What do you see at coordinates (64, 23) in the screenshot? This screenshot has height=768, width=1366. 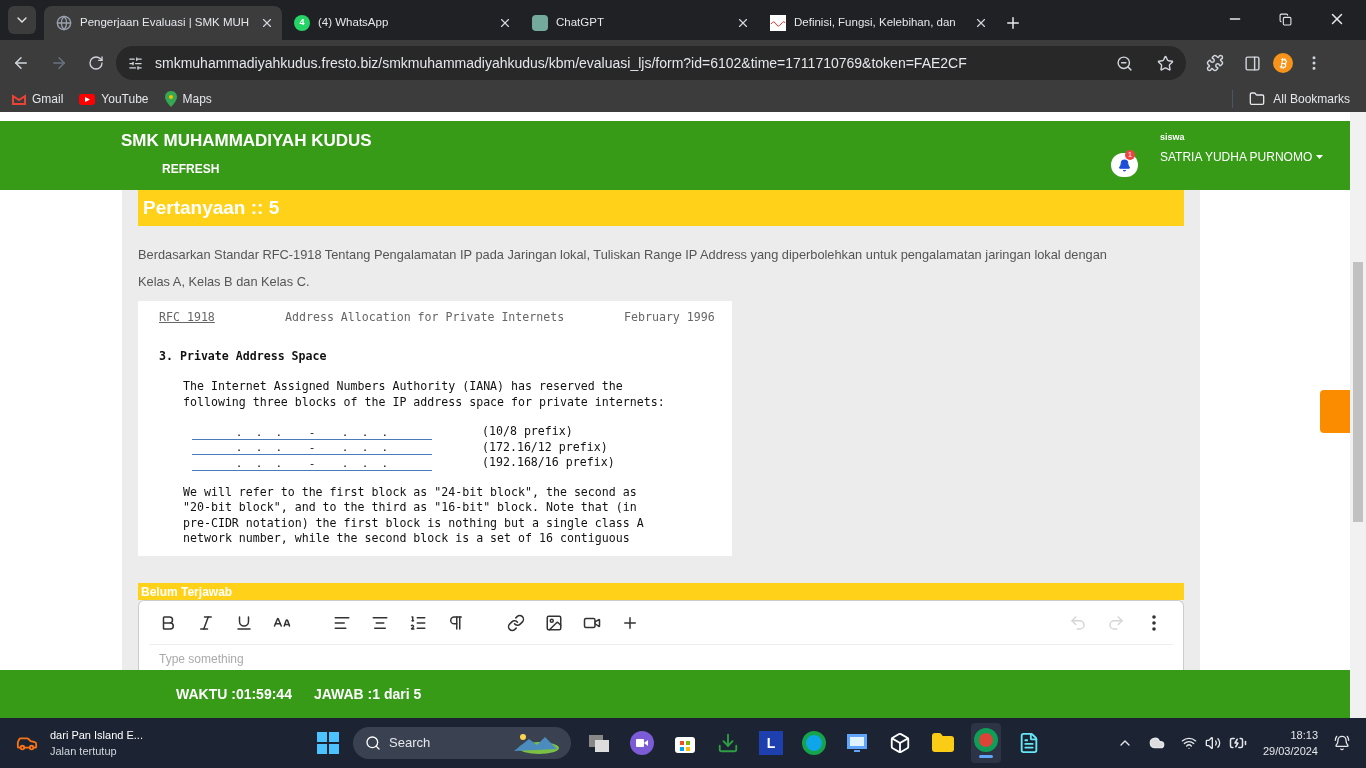 I see `globe-icon` at bounding box center [64, 23].